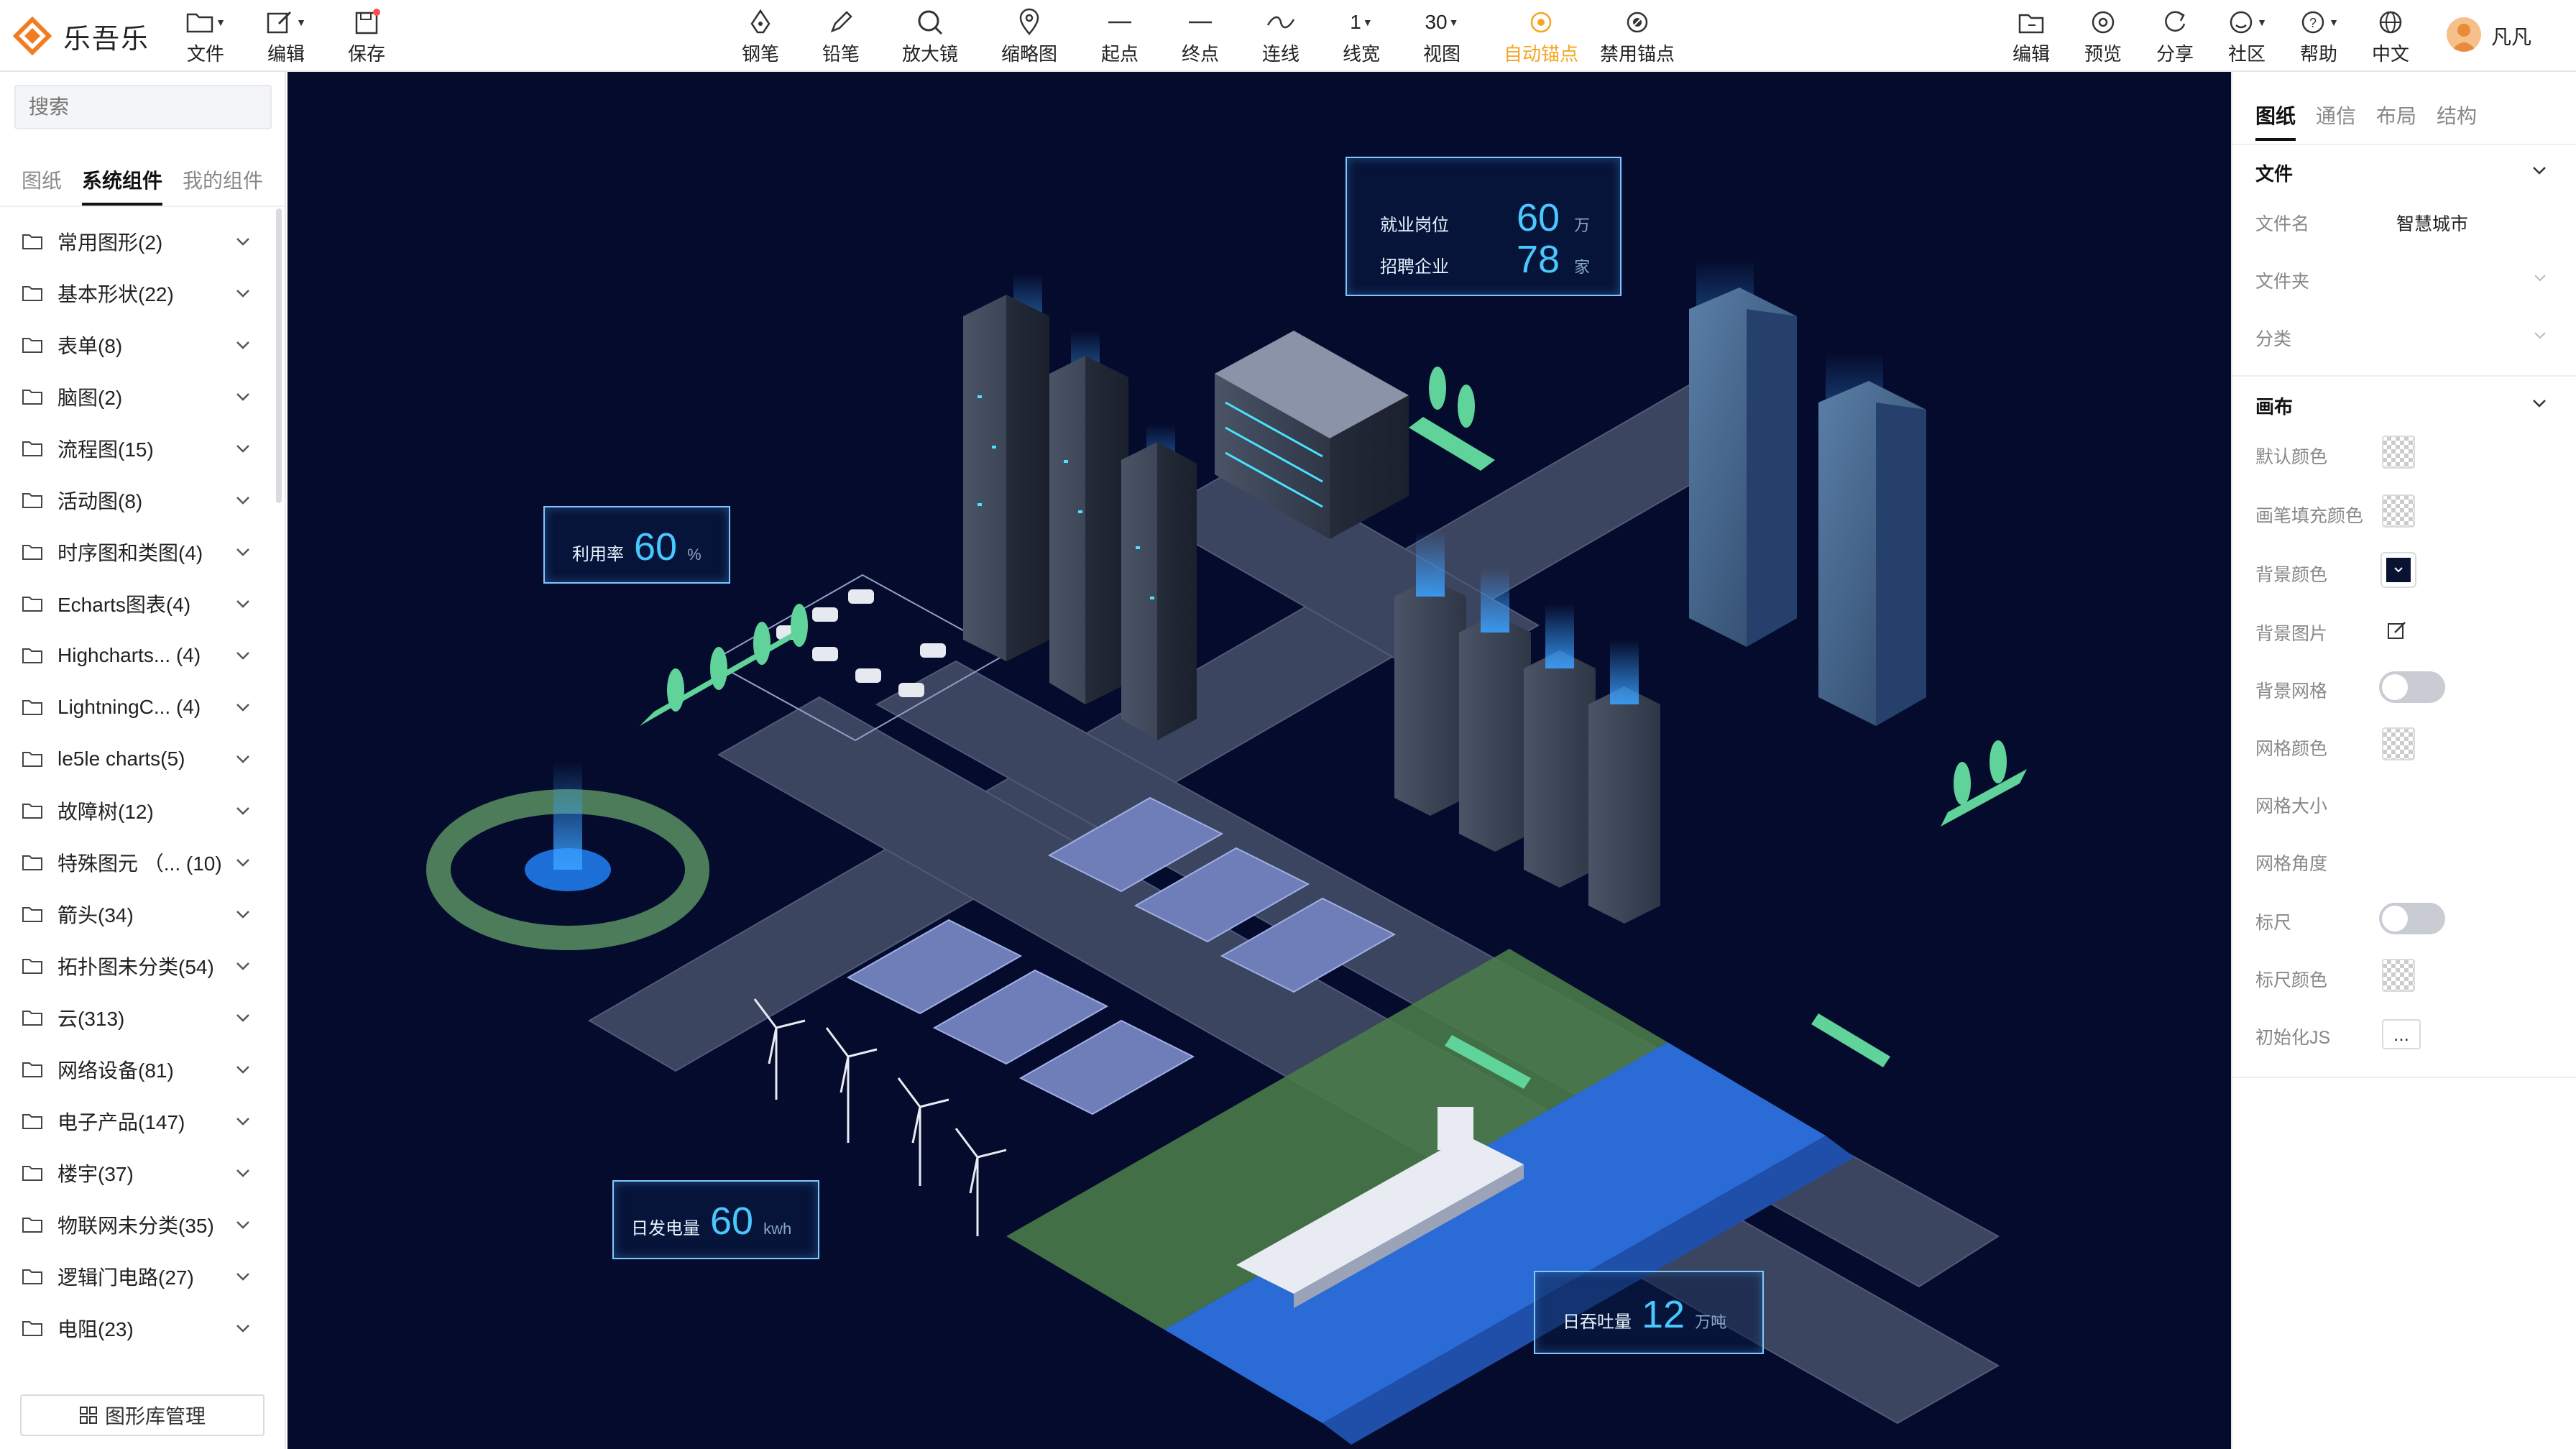 The height and width of the screenshot is (1449, 2576). Describe the element at coordinates (636, 545) in the screenshot. I see `usage-info-panel: 利用率 60 %` at that location.